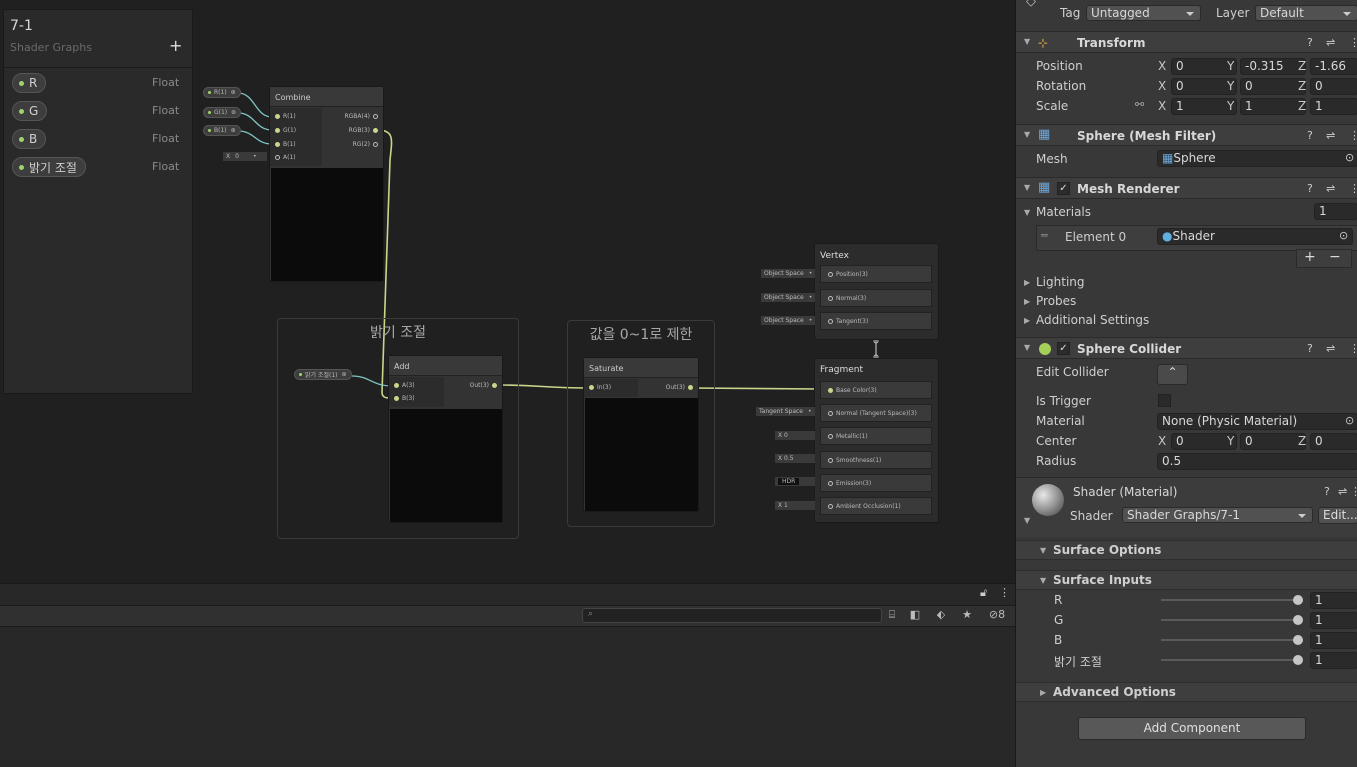 The width and height of the screenshot is (1357, 767). What do you see at coordinates (1229, 660) in the screenshot?
I see `brightness-slider` at bounding box center [1229, 660].